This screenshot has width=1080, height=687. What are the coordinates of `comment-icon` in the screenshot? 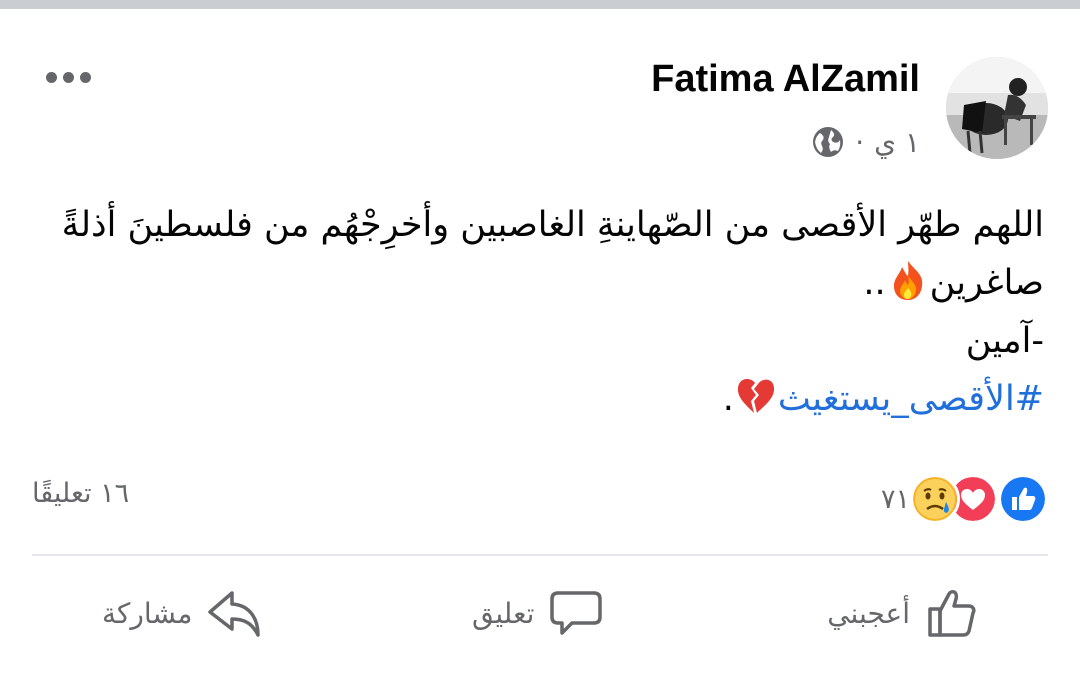 It's located at (576, 613).